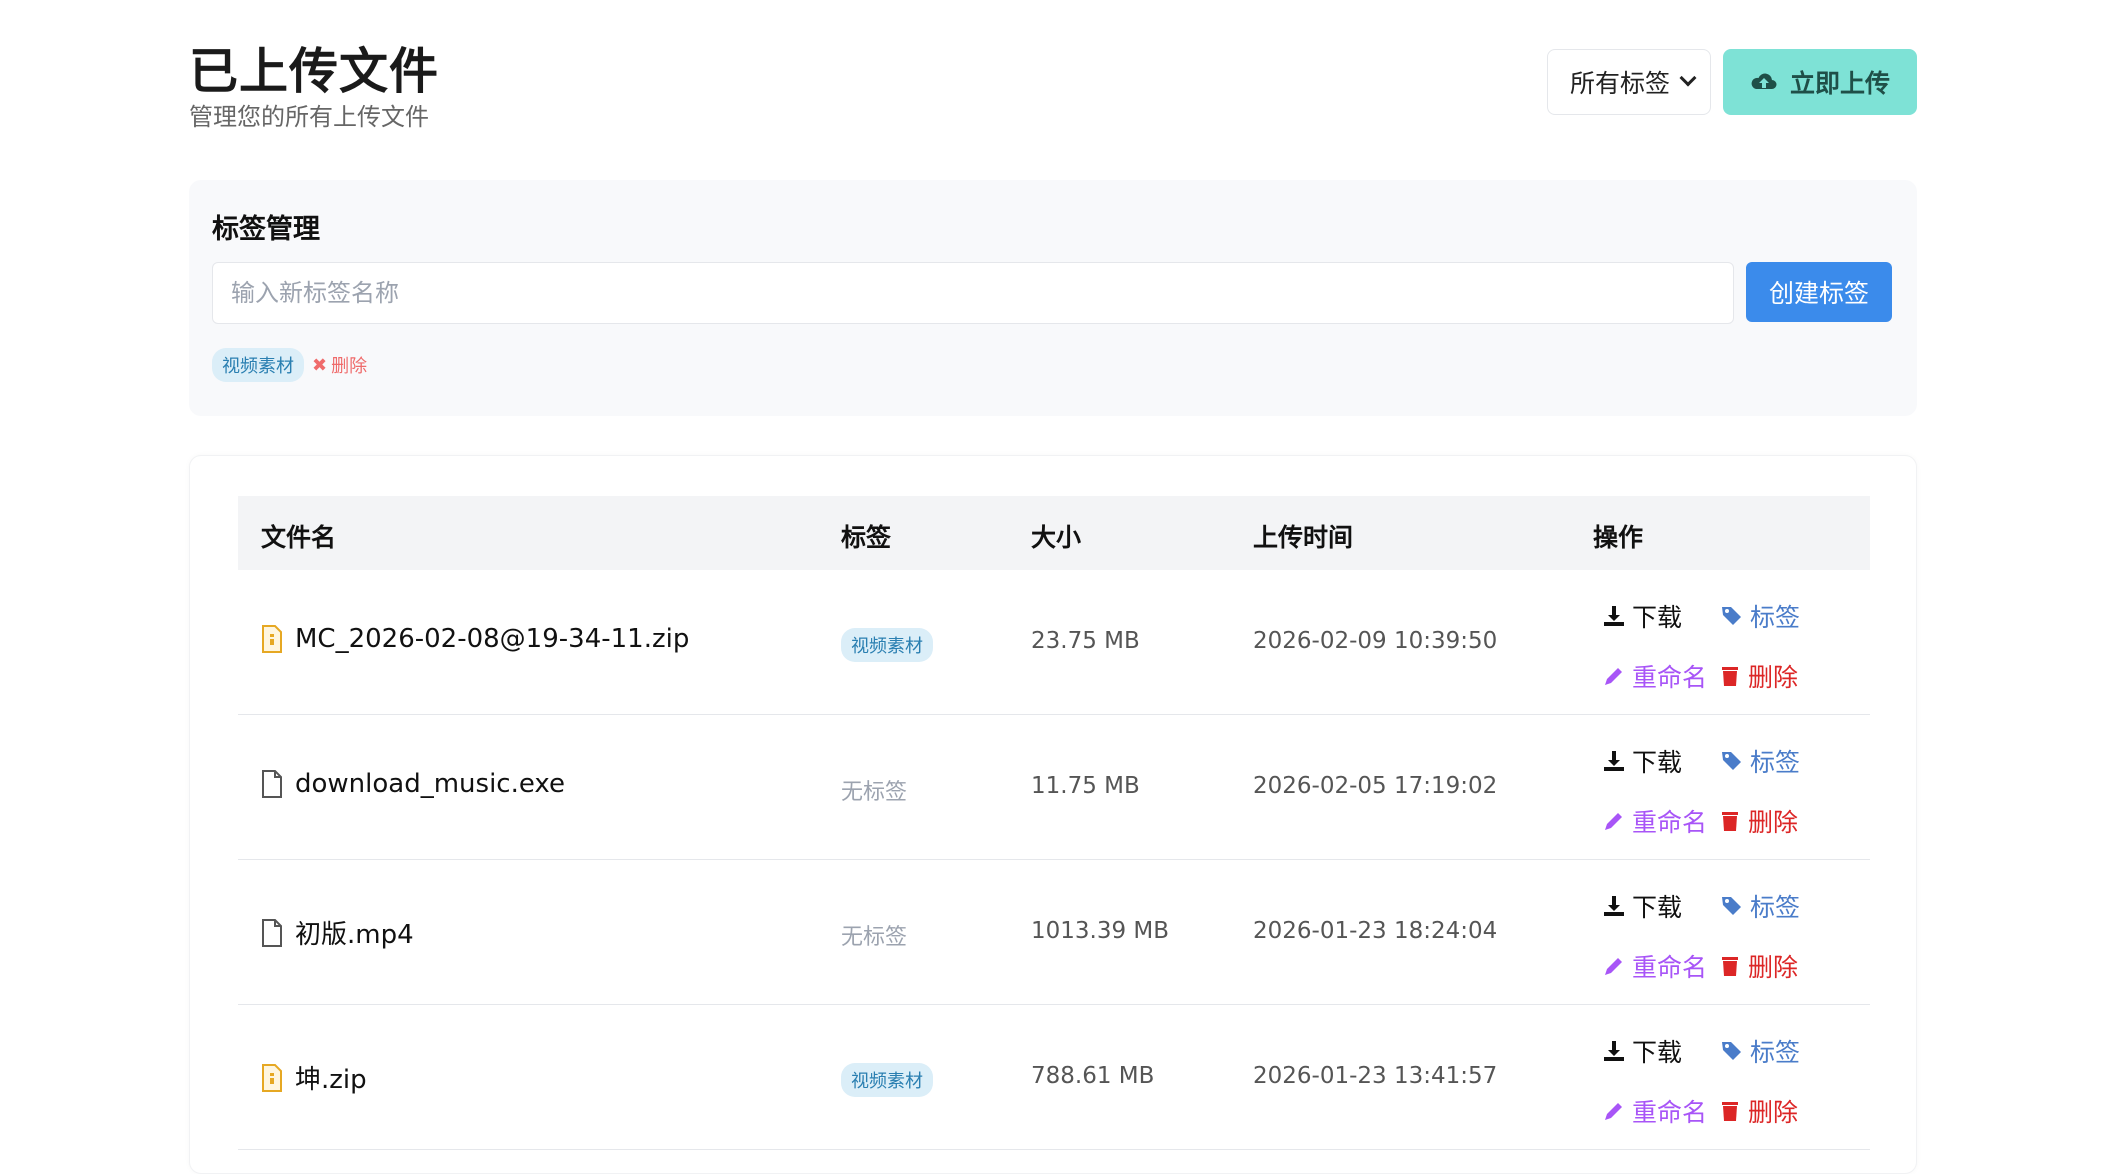  What do you see at coordinates (266, 229) in the screenshot?
I see `tag-management-title: 标签管理` at bounding box center [266, 229].